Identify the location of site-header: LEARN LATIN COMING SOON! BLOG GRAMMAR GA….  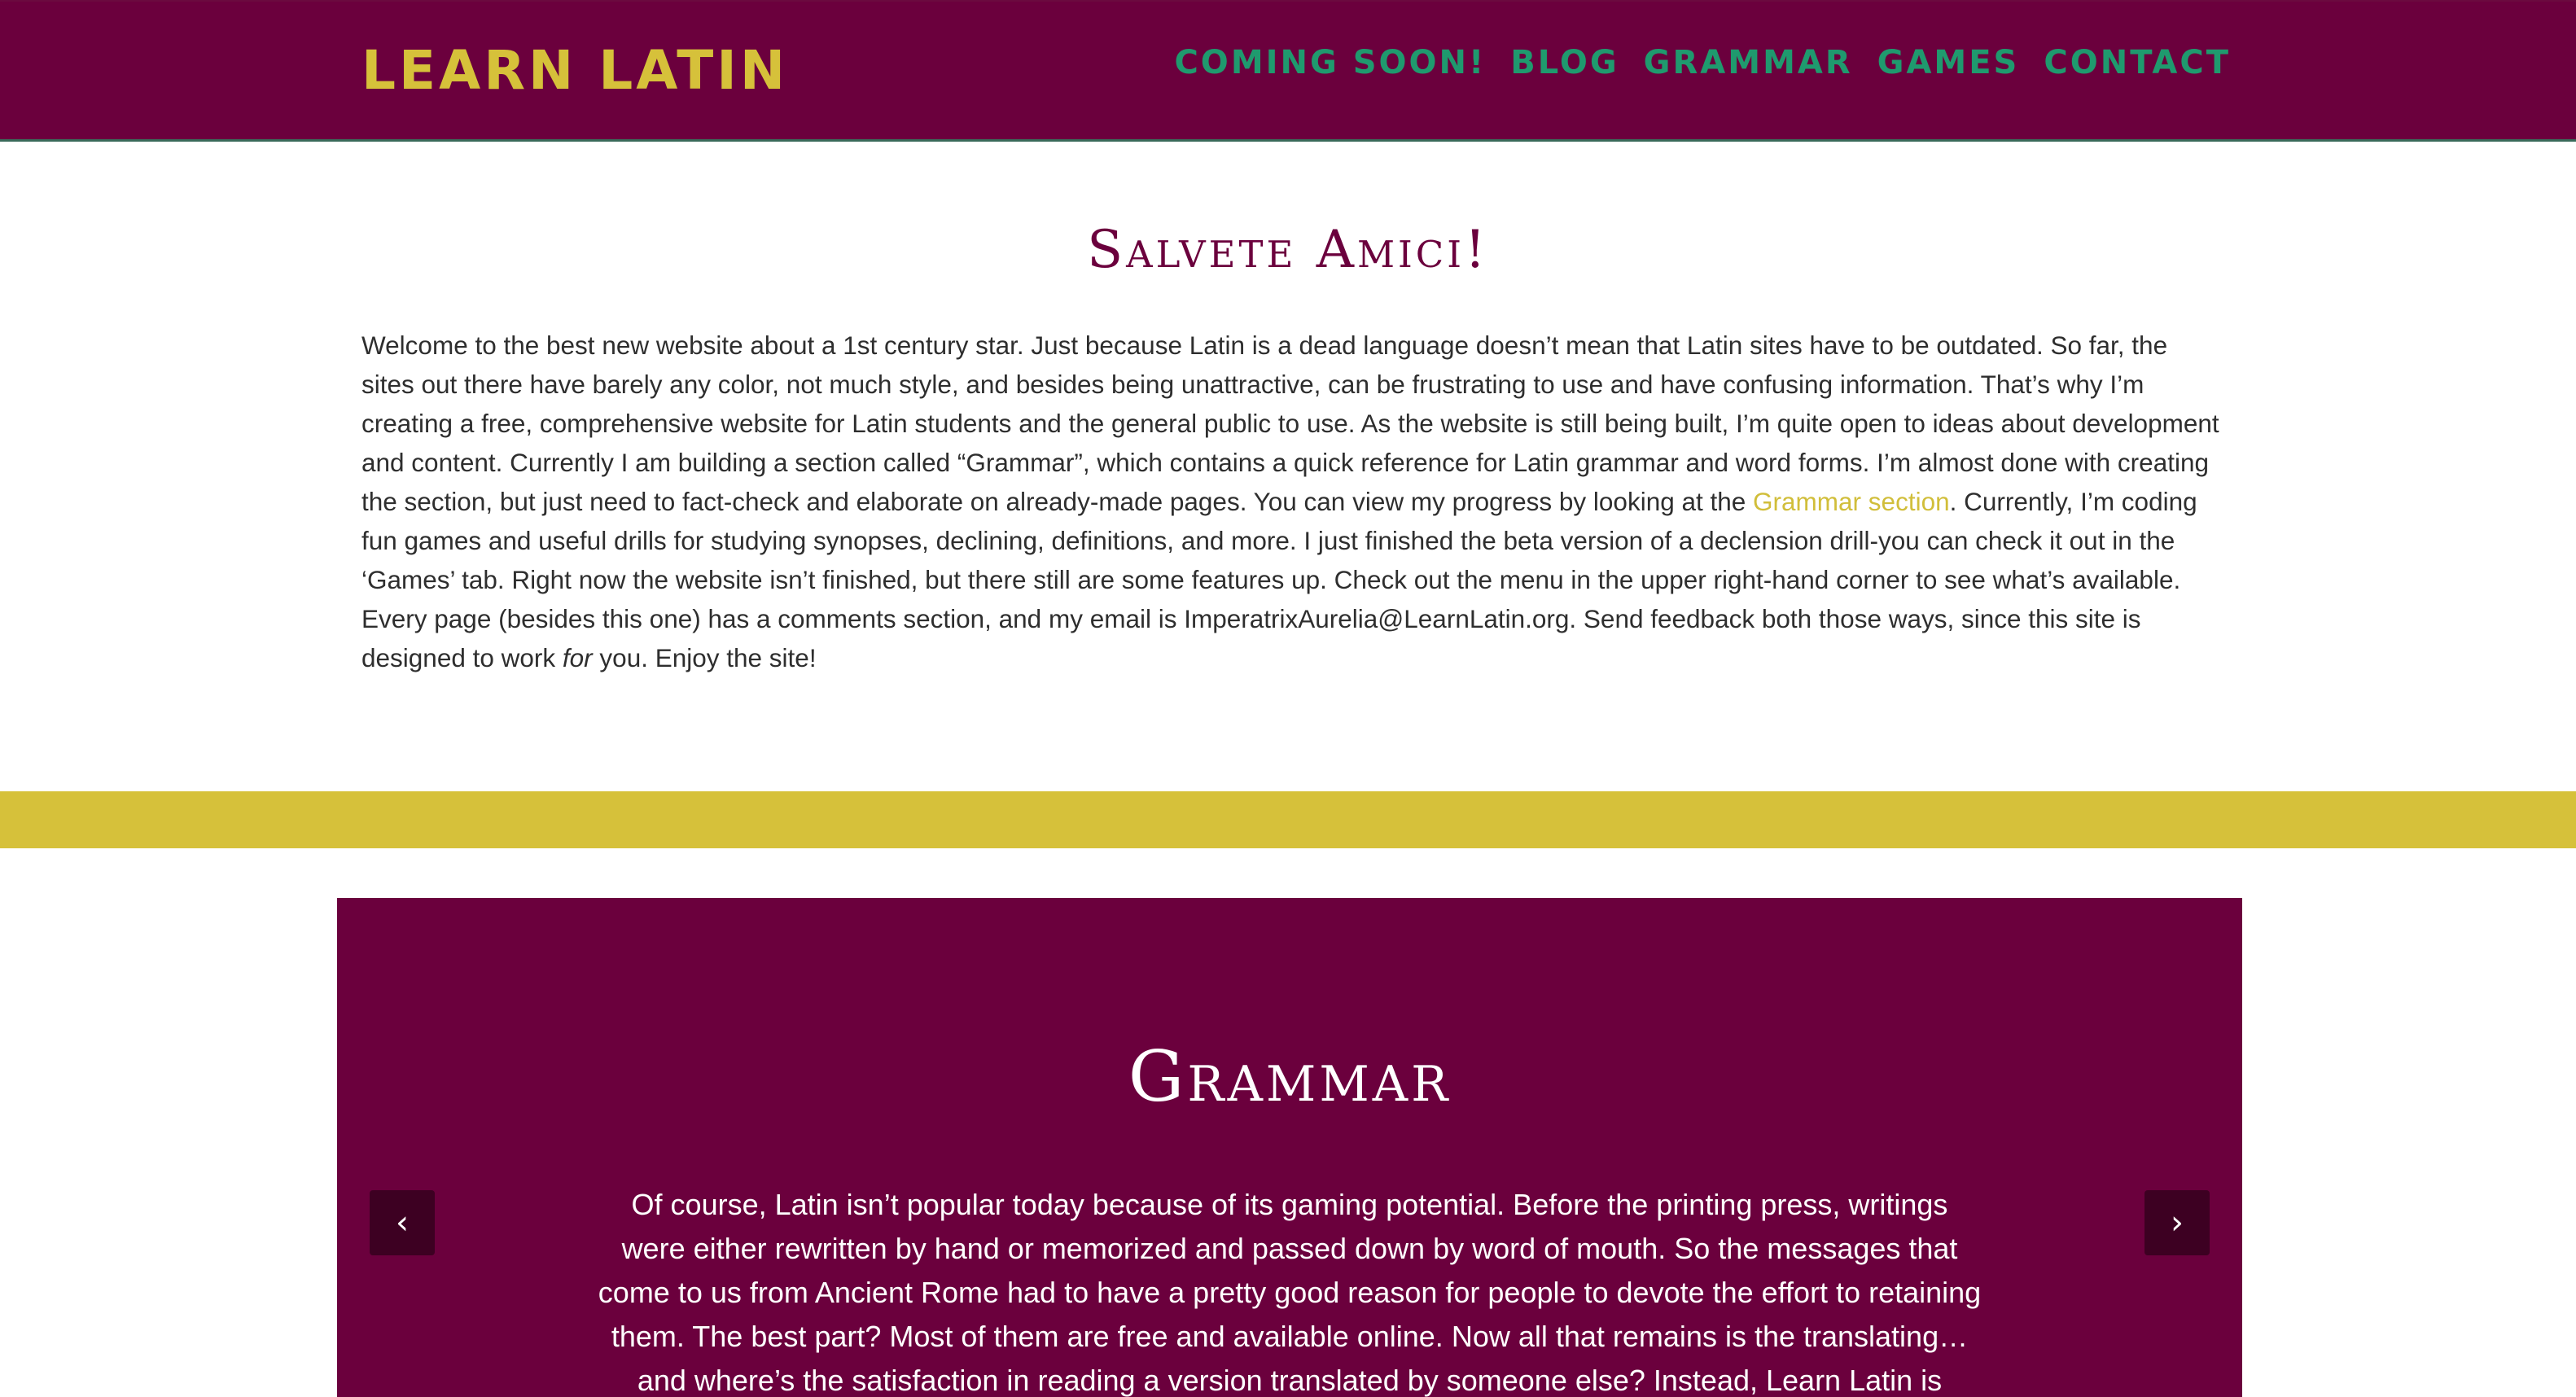
(1288, 72).